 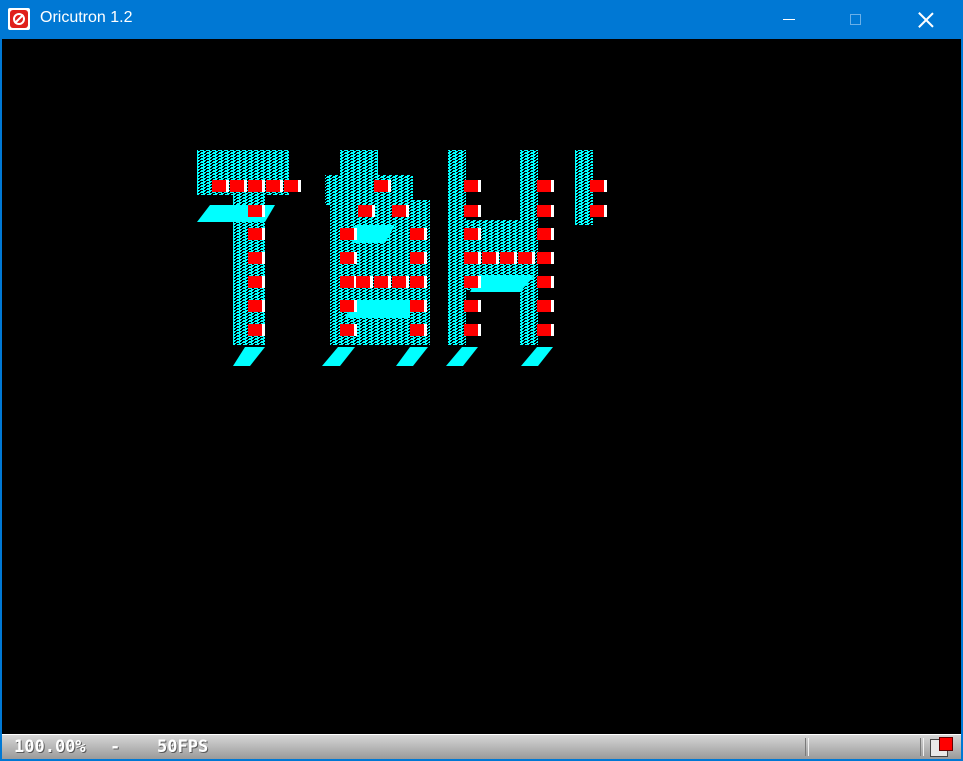 I want to click on banner-graphic, so click(x=402, y=258).